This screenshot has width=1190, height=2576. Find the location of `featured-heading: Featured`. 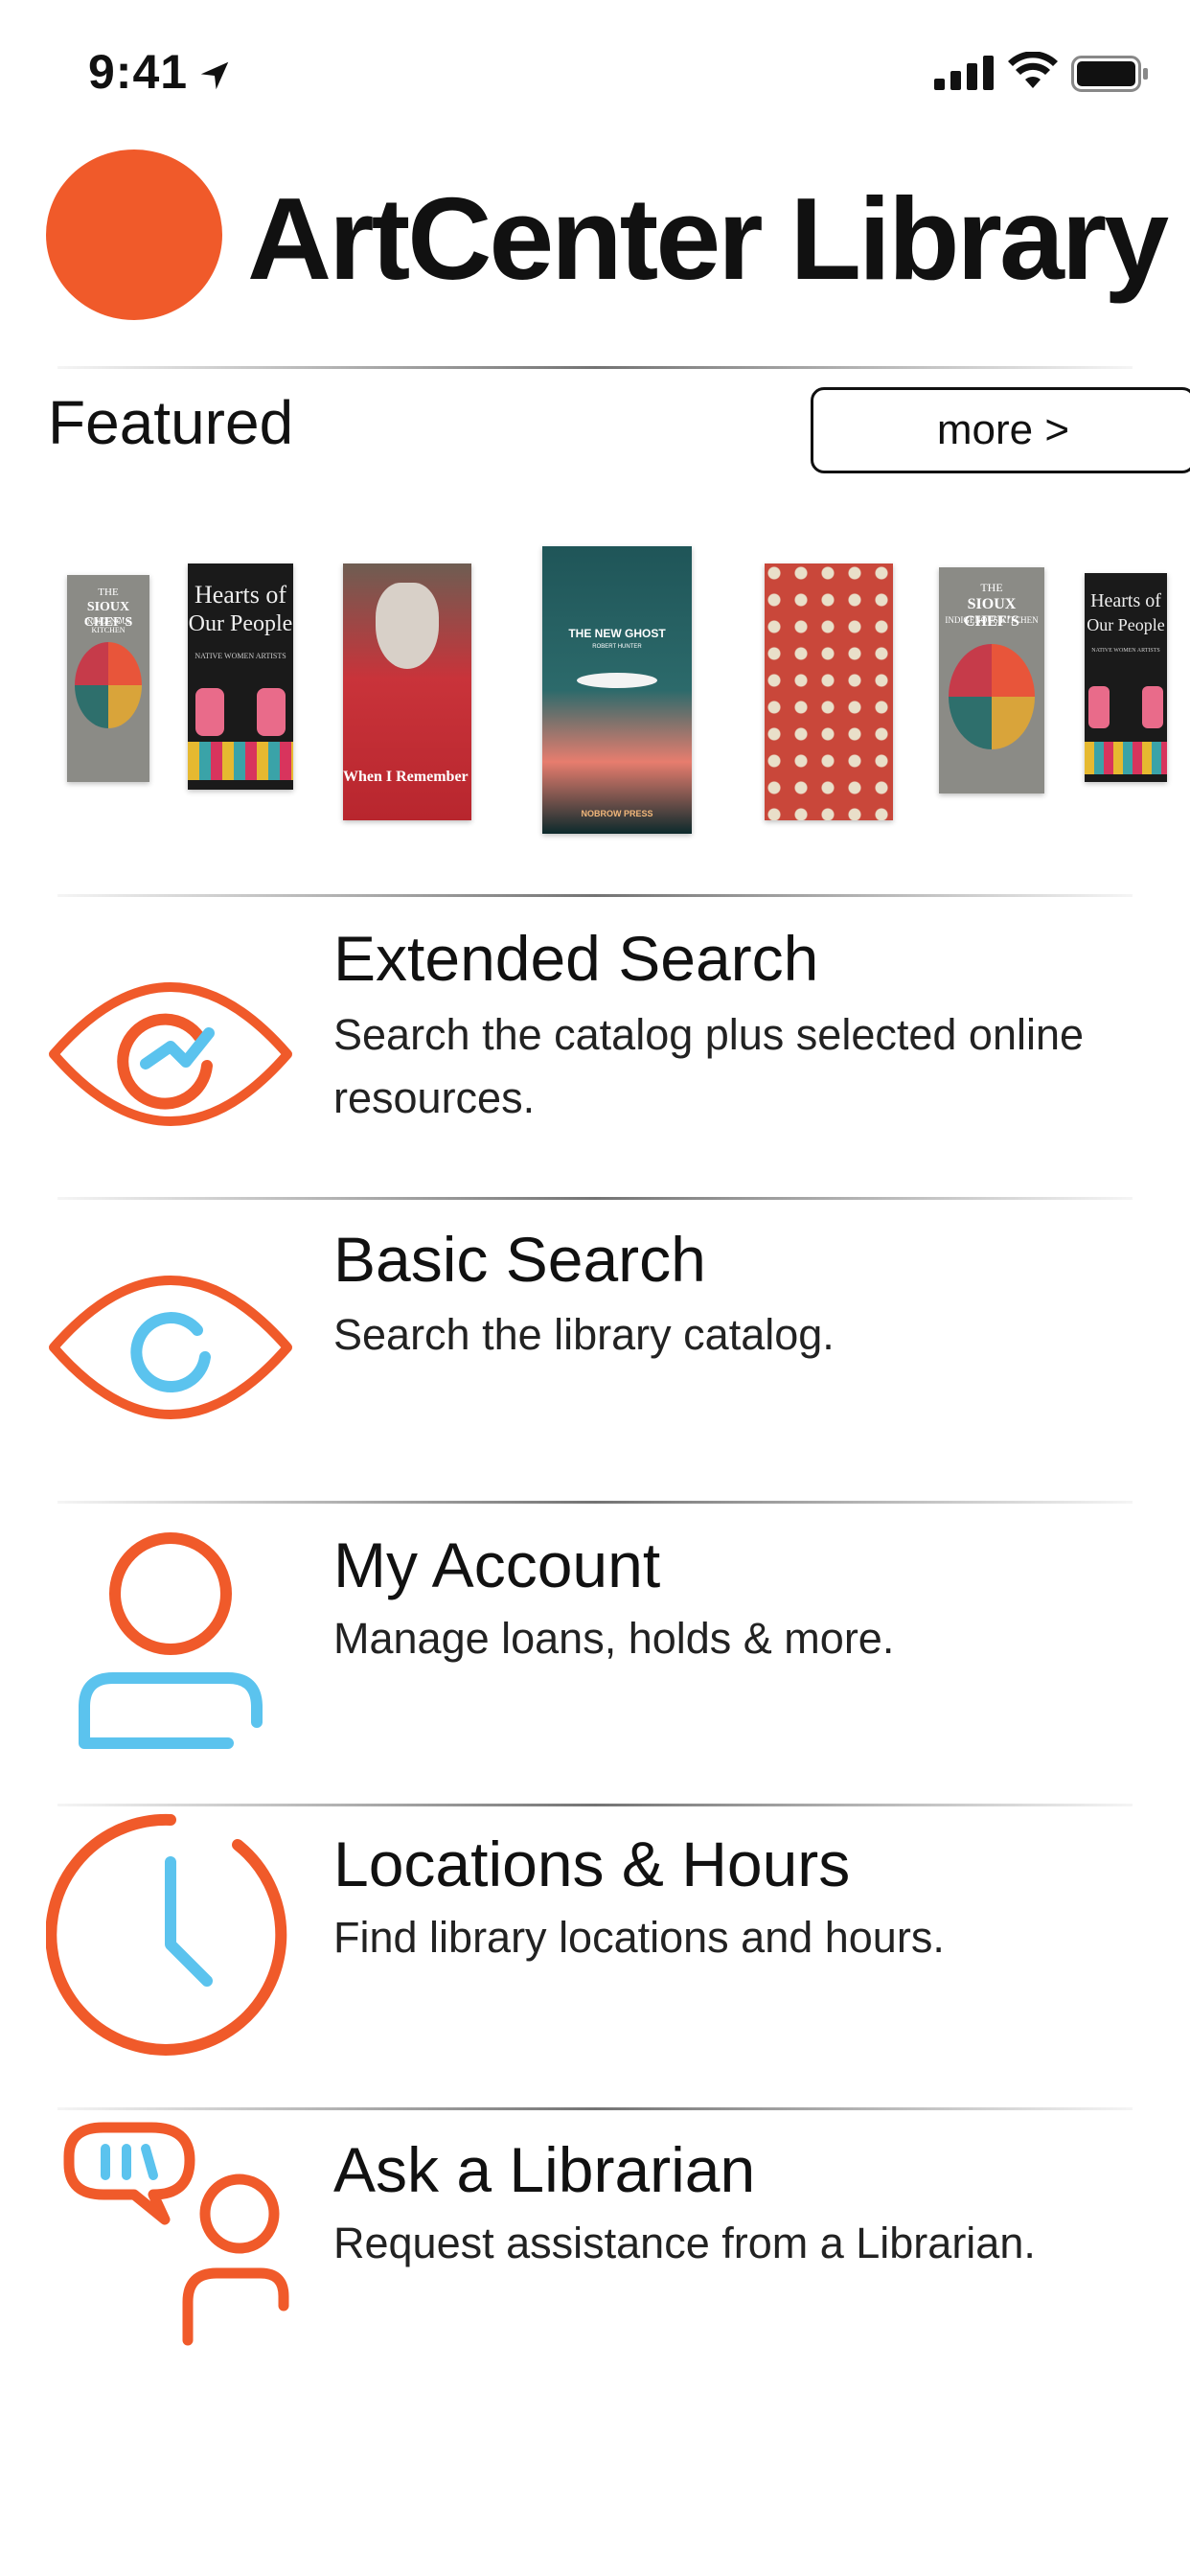

featured-heading: Featured is located at coordinates (171, 422).